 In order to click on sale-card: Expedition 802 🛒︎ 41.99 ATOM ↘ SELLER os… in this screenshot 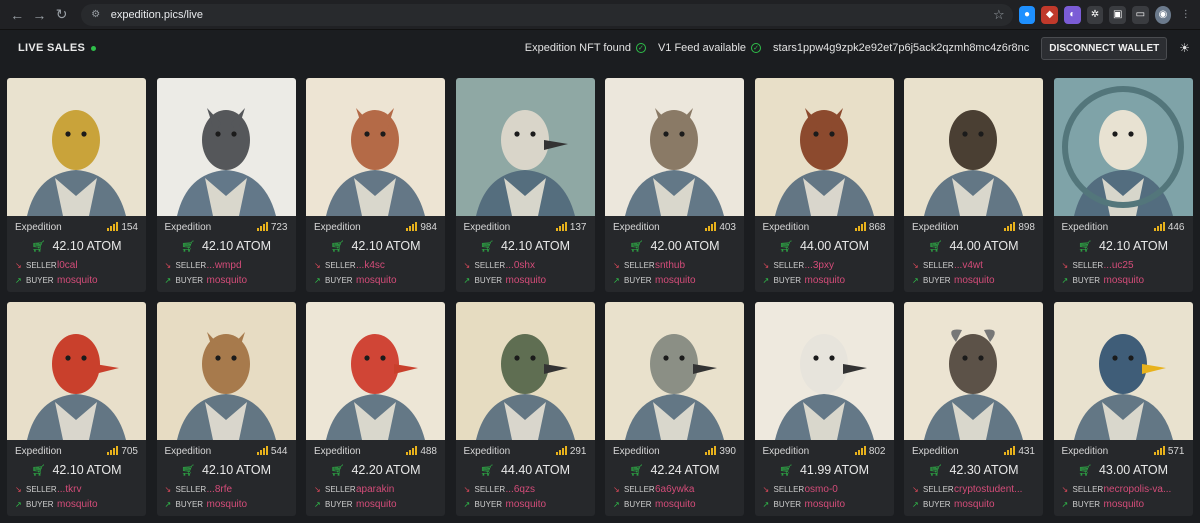, I will do `click(824, 409)`.